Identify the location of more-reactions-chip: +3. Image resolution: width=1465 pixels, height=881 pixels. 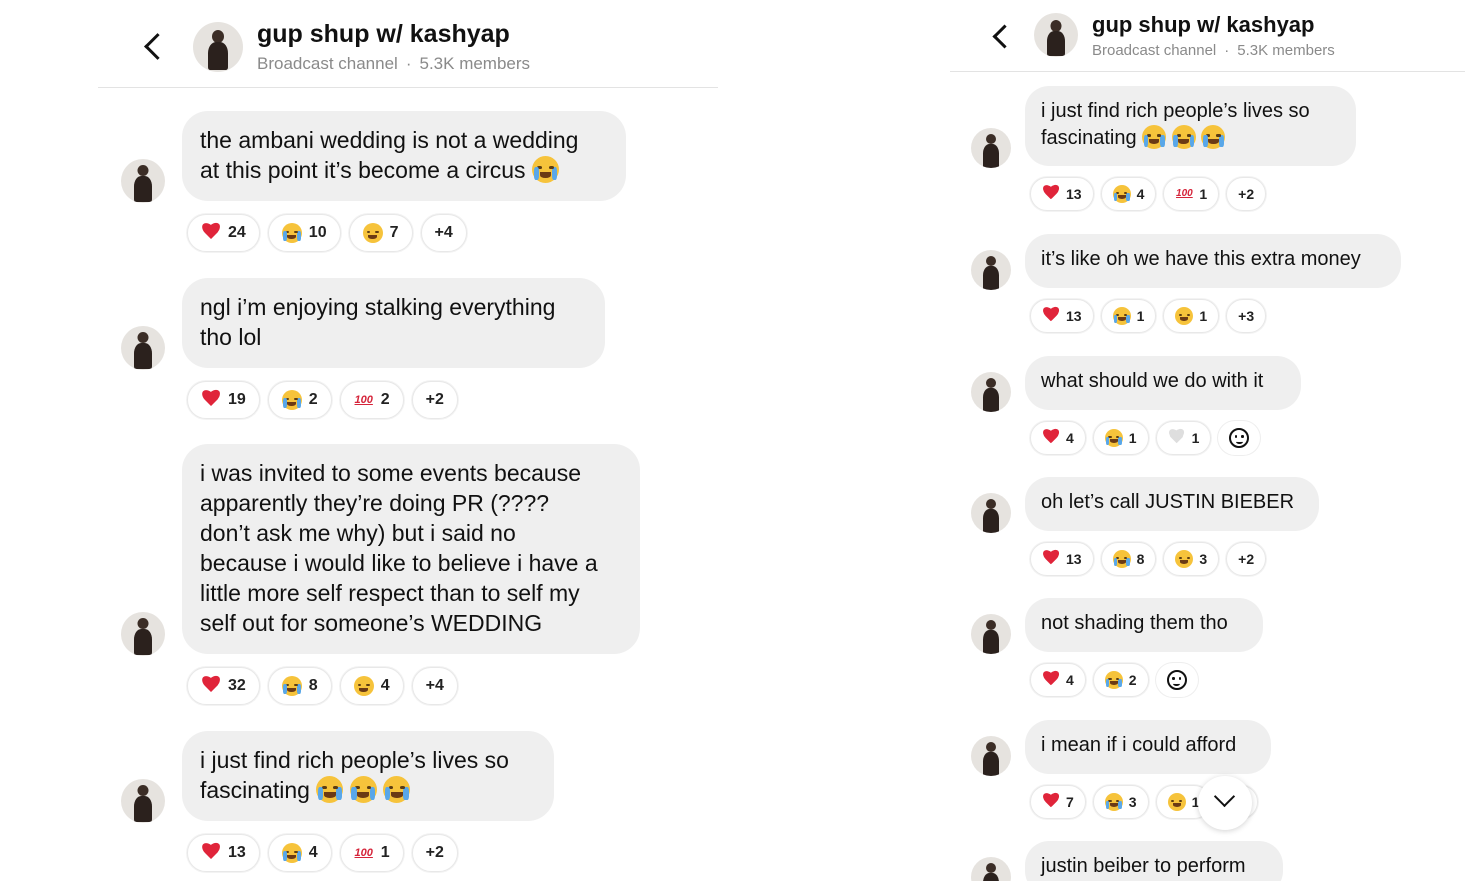
(1246, 316).